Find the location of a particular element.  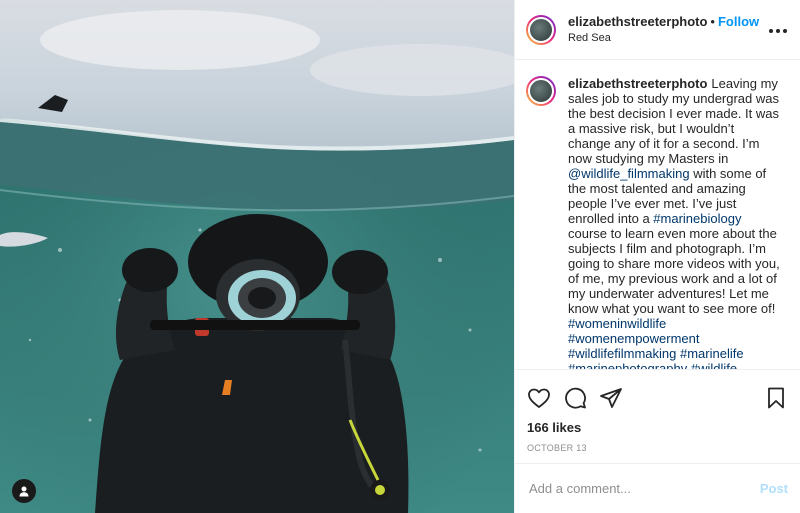

header-text: elizabethstreeterphoto • Follow Red Sea is located at coordinates (668, 30).